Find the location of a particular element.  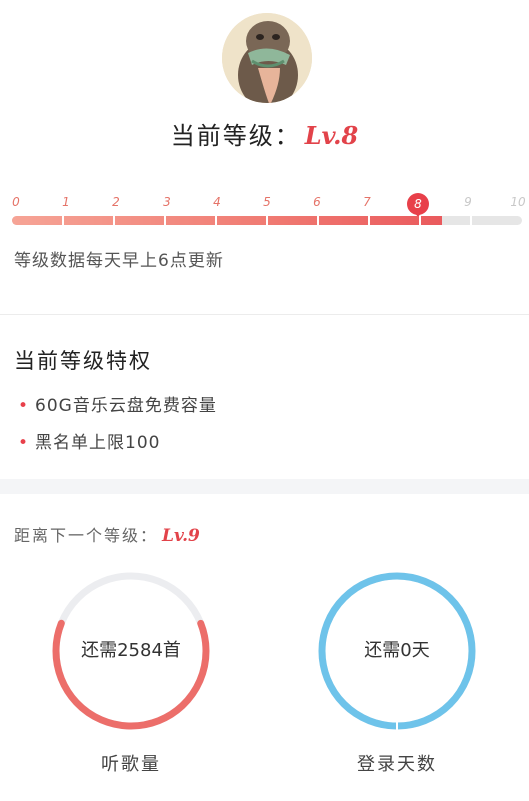

login-days-remaining: 还需0天 is located at coordinates (397, 650).